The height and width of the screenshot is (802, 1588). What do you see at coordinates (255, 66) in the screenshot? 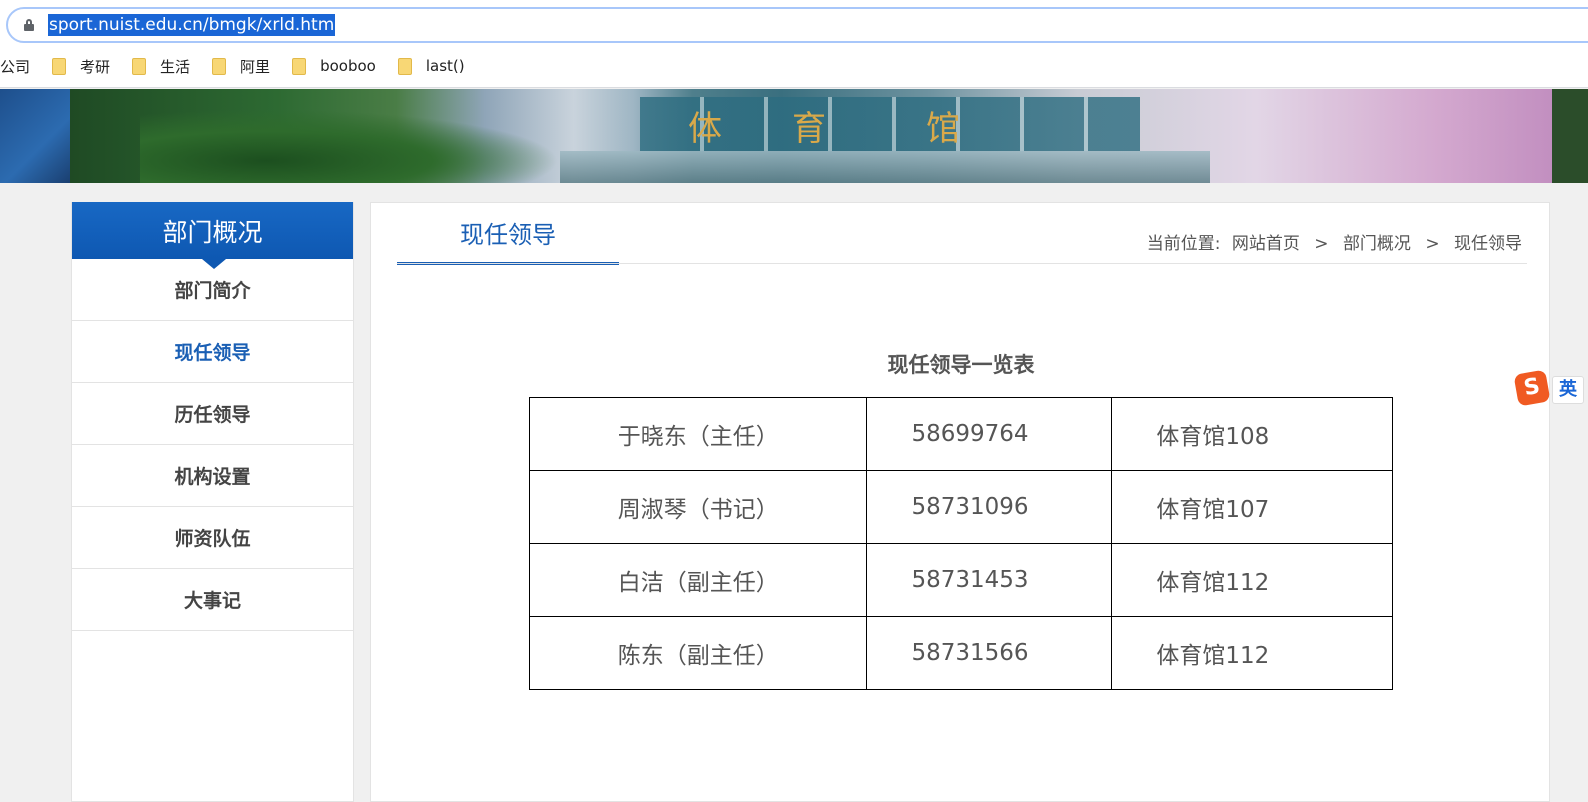
I see `bookmark-label: 阿里` at bounding box center [255, 66].